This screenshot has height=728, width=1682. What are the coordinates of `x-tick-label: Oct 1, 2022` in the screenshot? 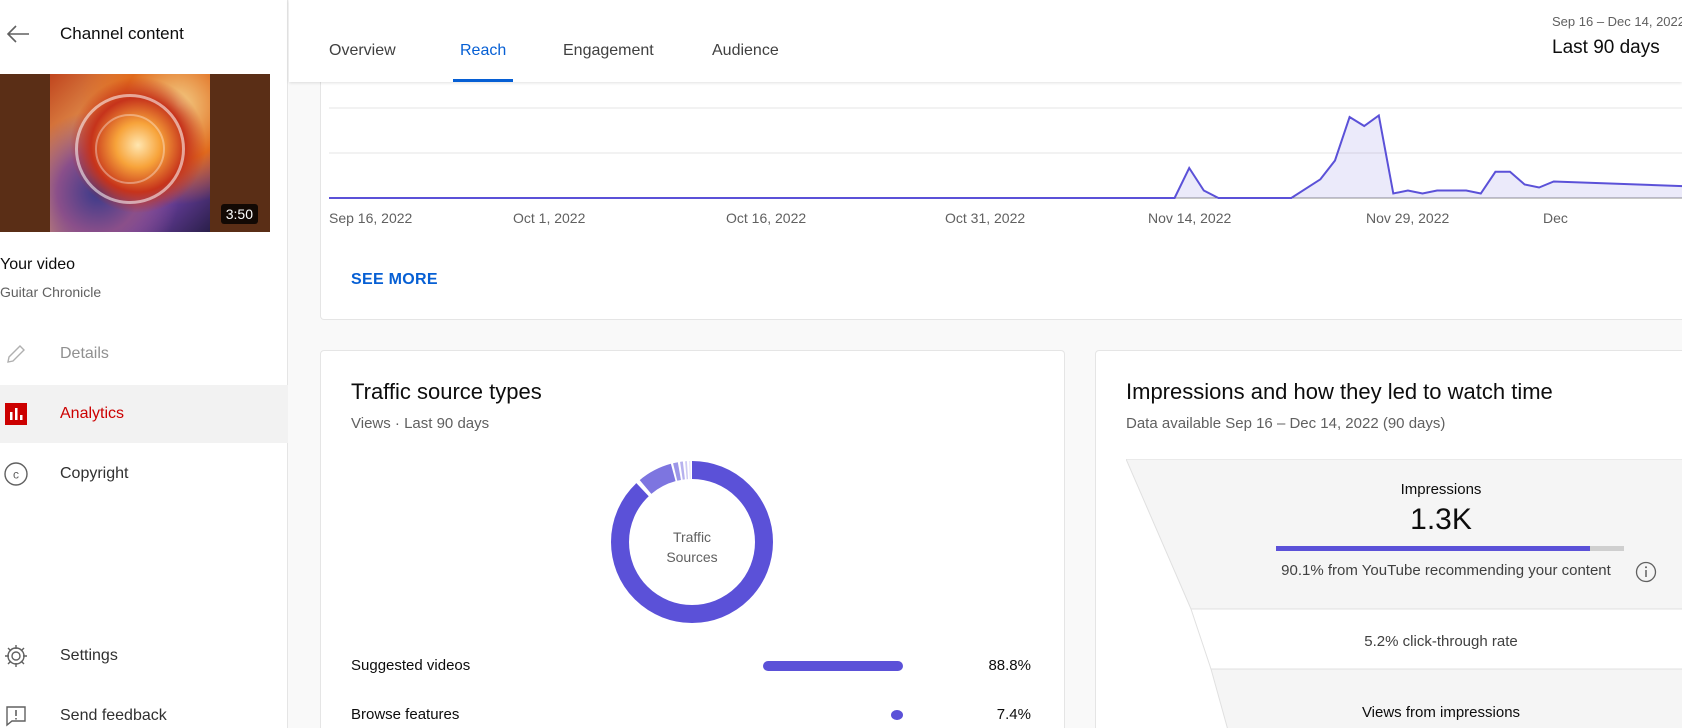 It's located at (549, 218).